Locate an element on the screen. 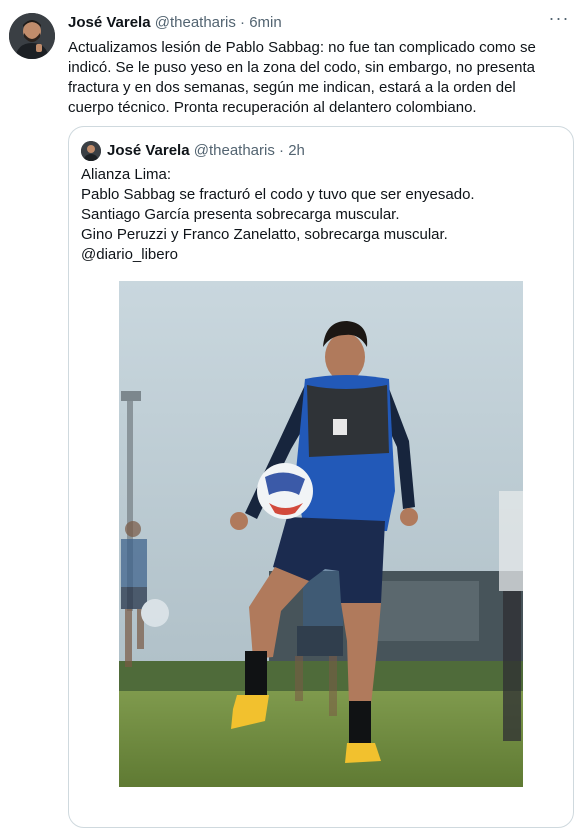 Image resolution: width=585 pixels, height=828 pixels. author-name: José Varela is located at coordinates (109, 22).